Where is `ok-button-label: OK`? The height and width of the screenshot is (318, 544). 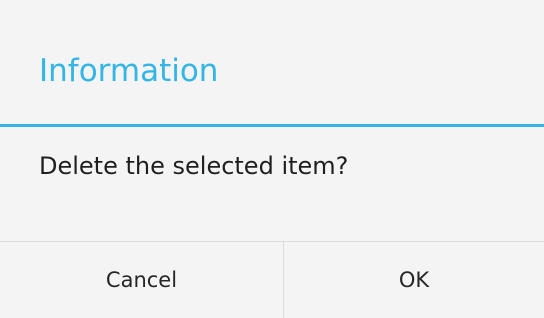 ok-button-label: OK is located at coordinates (414, 280).